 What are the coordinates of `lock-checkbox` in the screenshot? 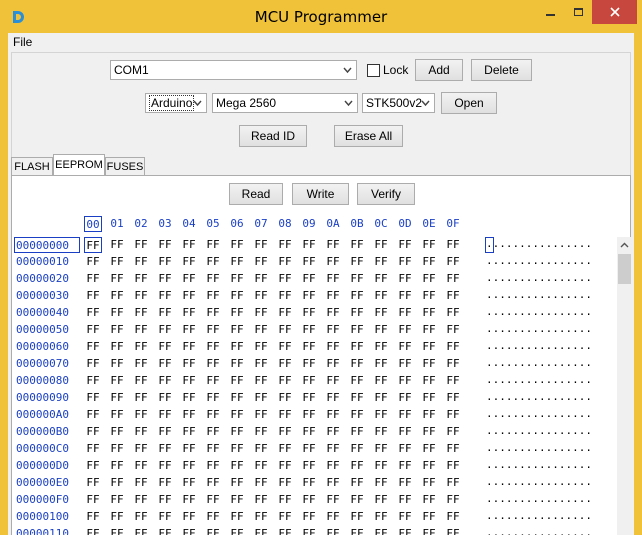 It's located at (373, 70).